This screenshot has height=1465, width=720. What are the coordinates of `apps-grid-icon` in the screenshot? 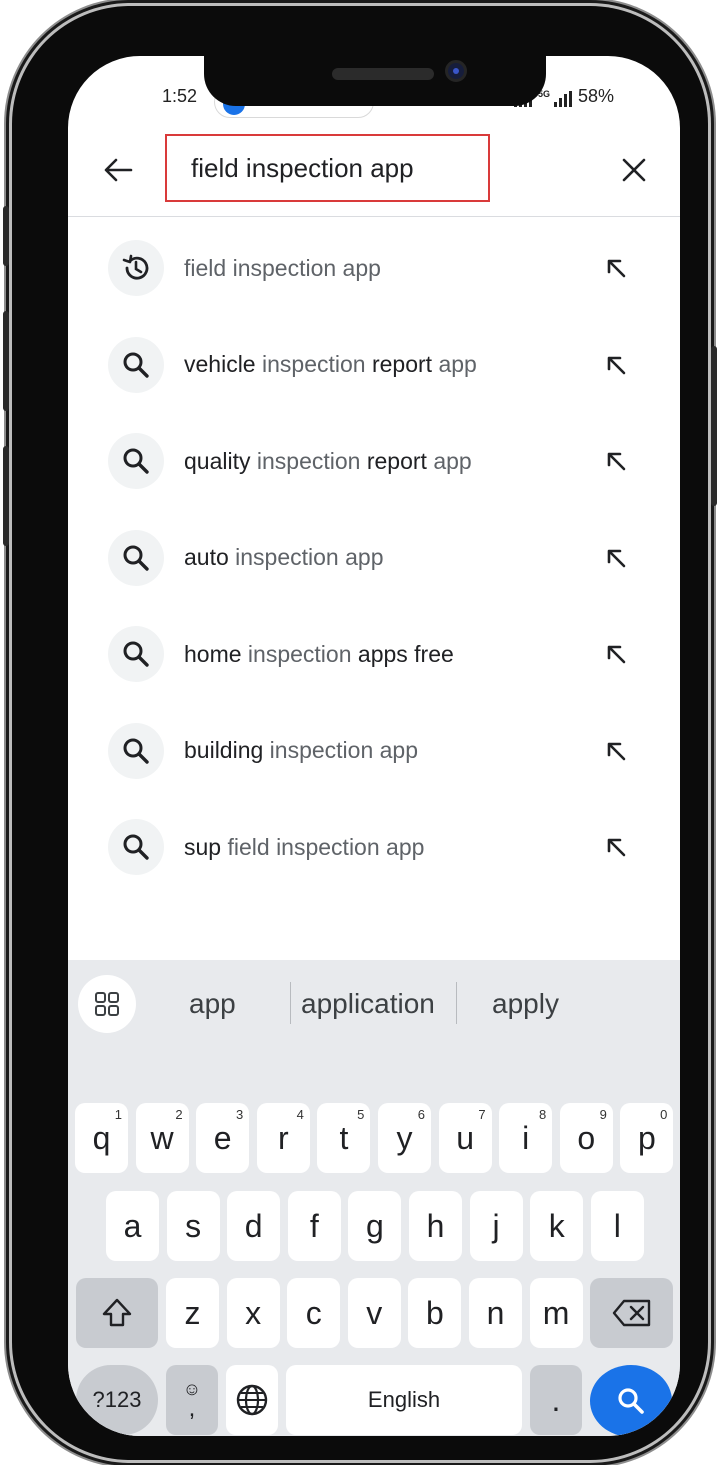 It's located at (107, 1004).